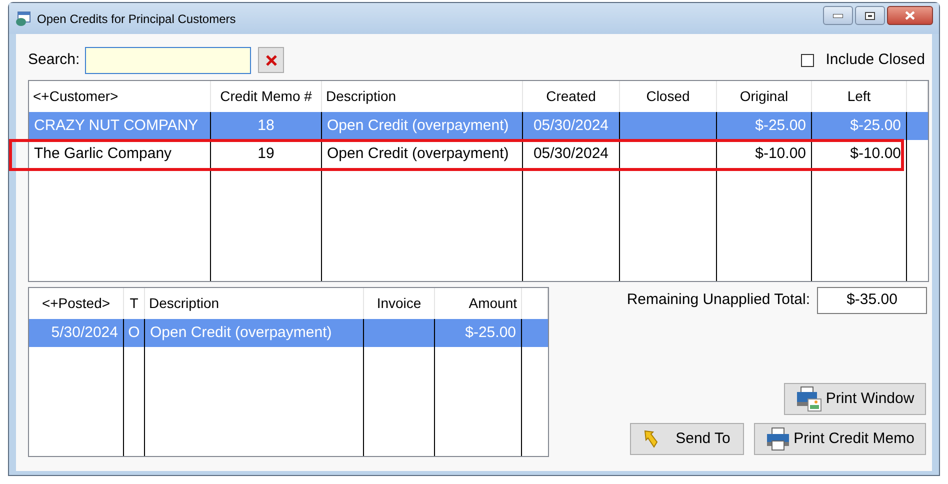 Image resolution: width=948 pixels, height=484 pixels. Describe the element at coordinates (136, 19) in the screenshot. I see `window-title: Open Credits for Principal Customers` at that location.